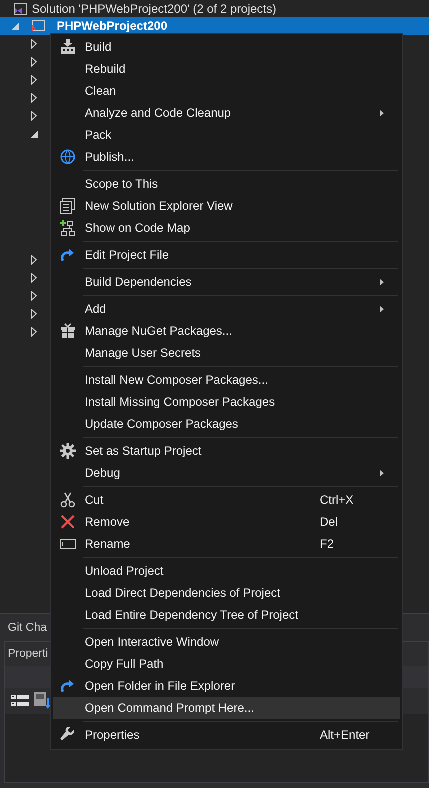  What do you see at coordinates (226, 686) in the screenshot?
I see `menu-item: Open Folder in File Explorer` at bounding box center [226, 686].